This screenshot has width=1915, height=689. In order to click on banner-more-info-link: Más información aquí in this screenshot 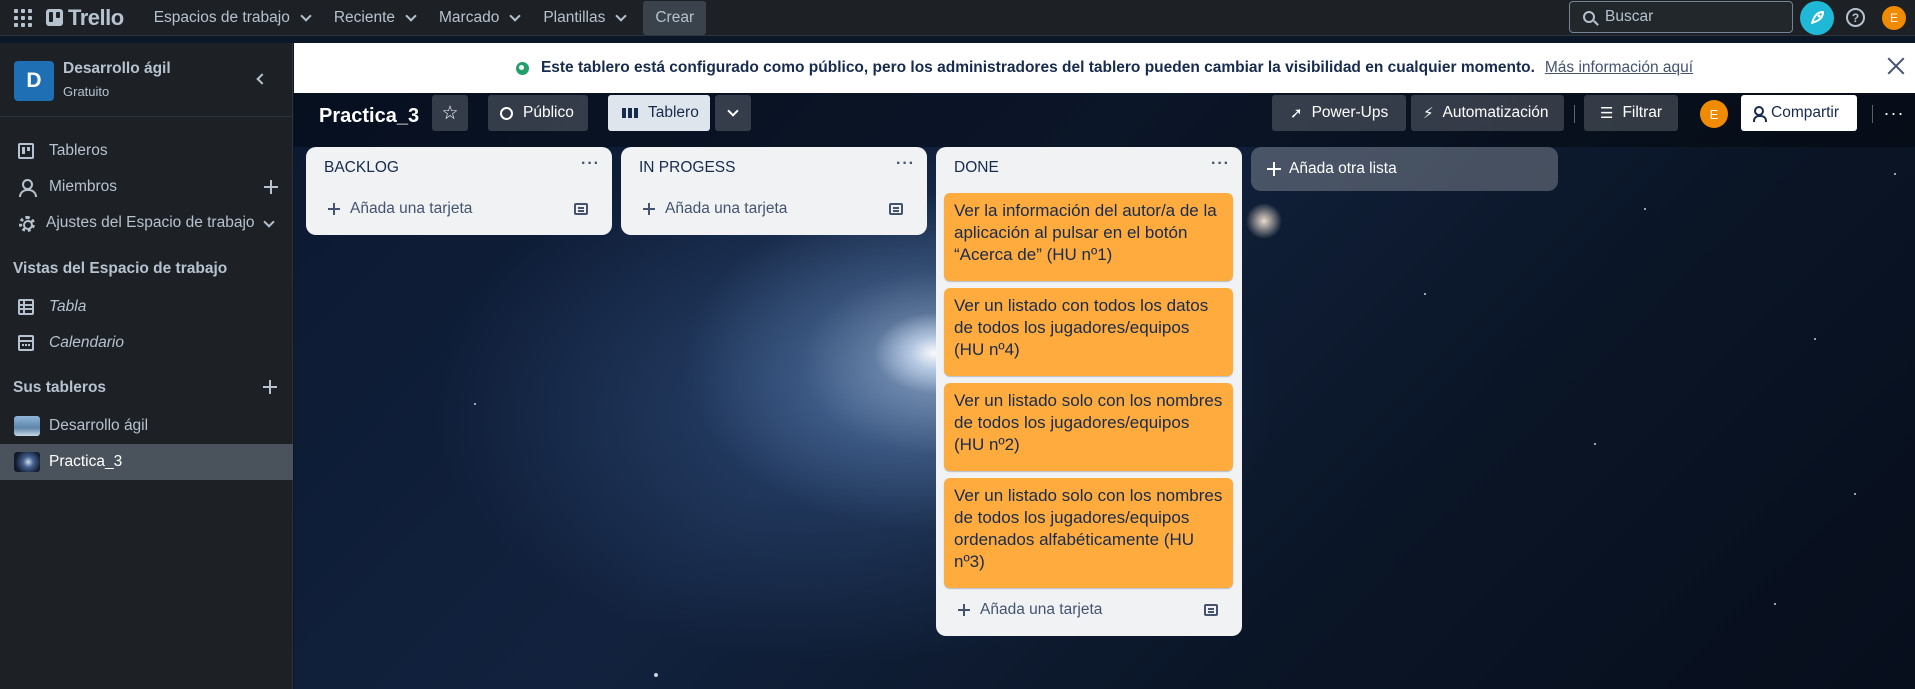, I will do `click(1619, 68)`.